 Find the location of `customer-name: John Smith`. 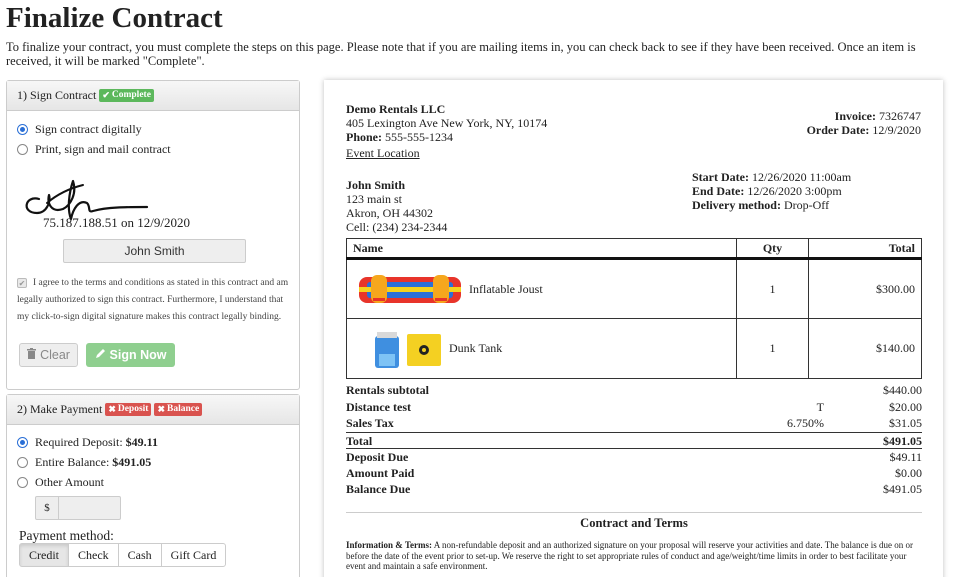

customer-name: John Smith is located at coordinates (376, 185).